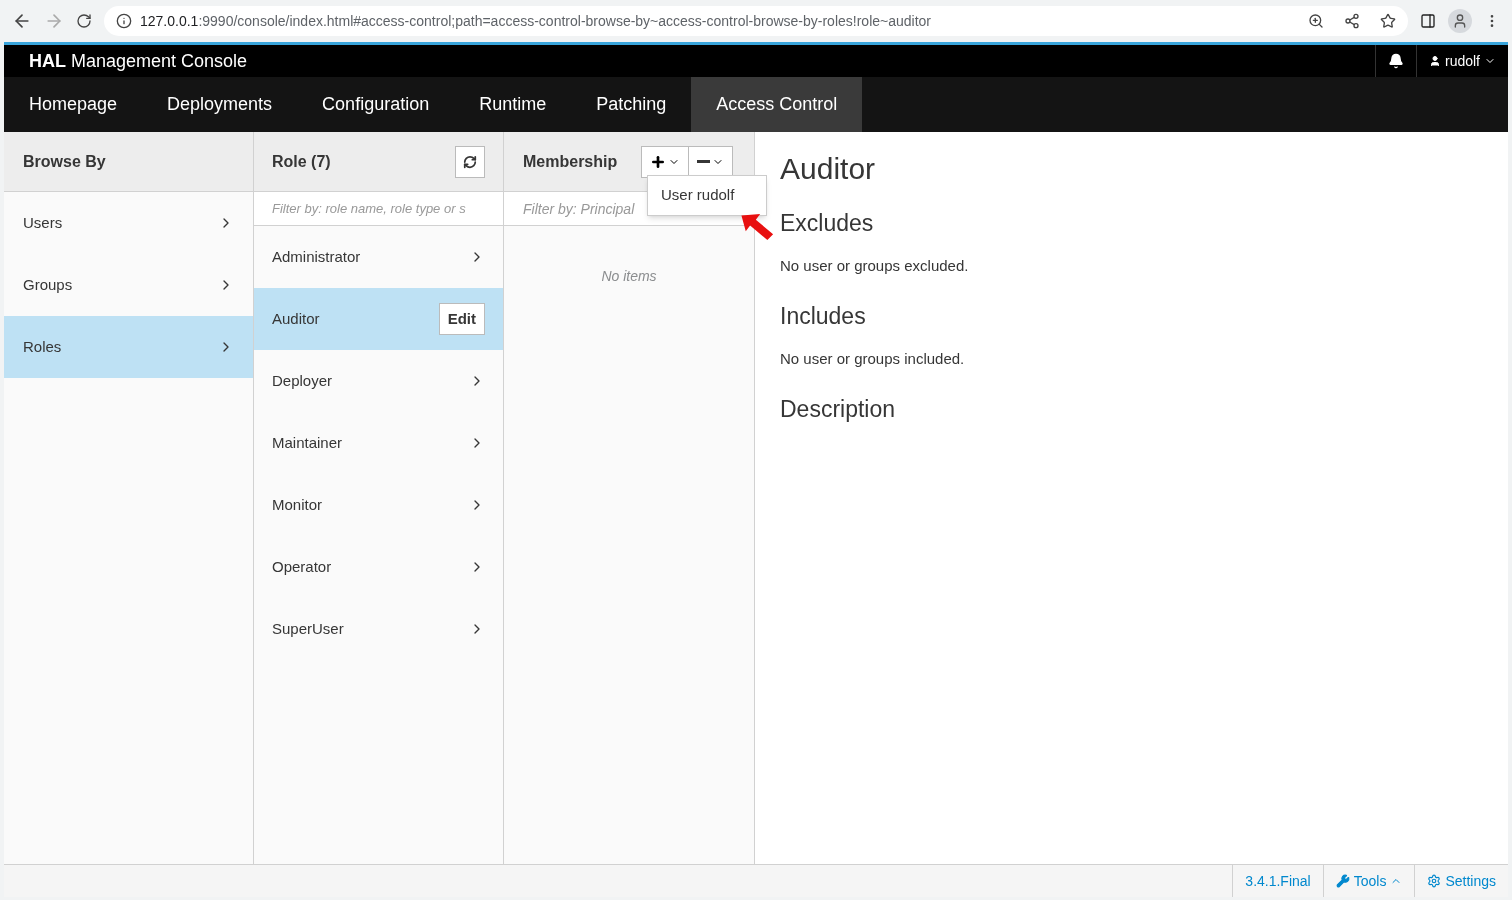 The width and height of the screenshot is (1512, 900). I want to click on info-icon, so click(124, 21).